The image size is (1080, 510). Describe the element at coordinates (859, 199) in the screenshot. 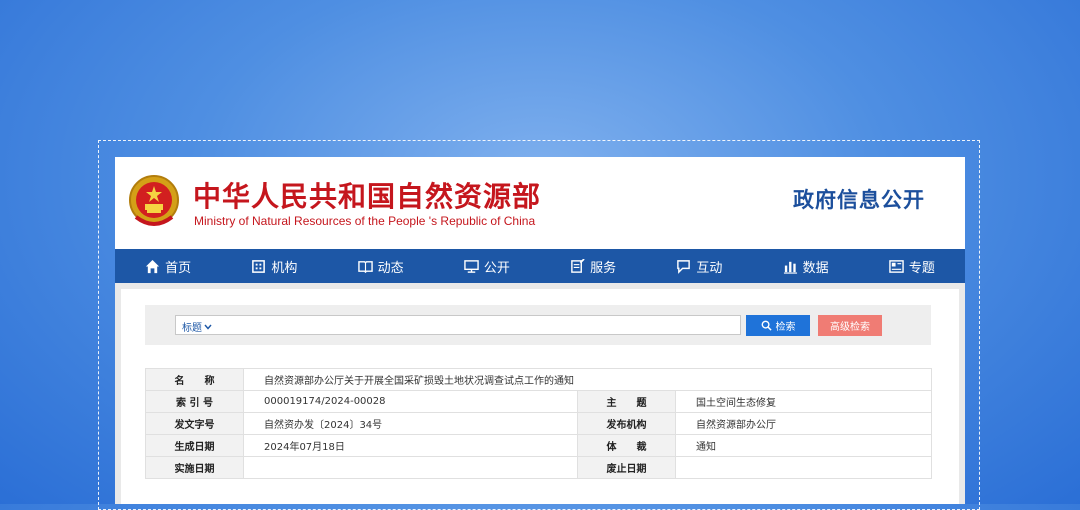

I see `section-title: 政府信息公开` at that location.